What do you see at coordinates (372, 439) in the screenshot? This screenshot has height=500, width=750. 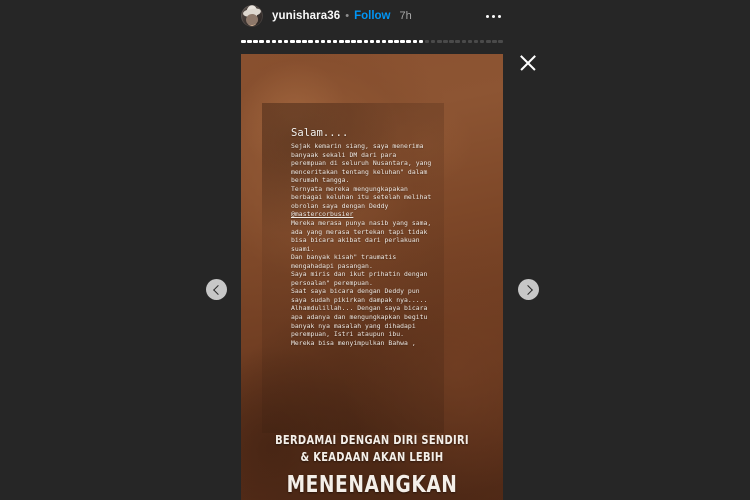 I see `caption-line-1: BERDAMAI DENGAN DIRI SENDIRI` at bounding box center [372, 439].